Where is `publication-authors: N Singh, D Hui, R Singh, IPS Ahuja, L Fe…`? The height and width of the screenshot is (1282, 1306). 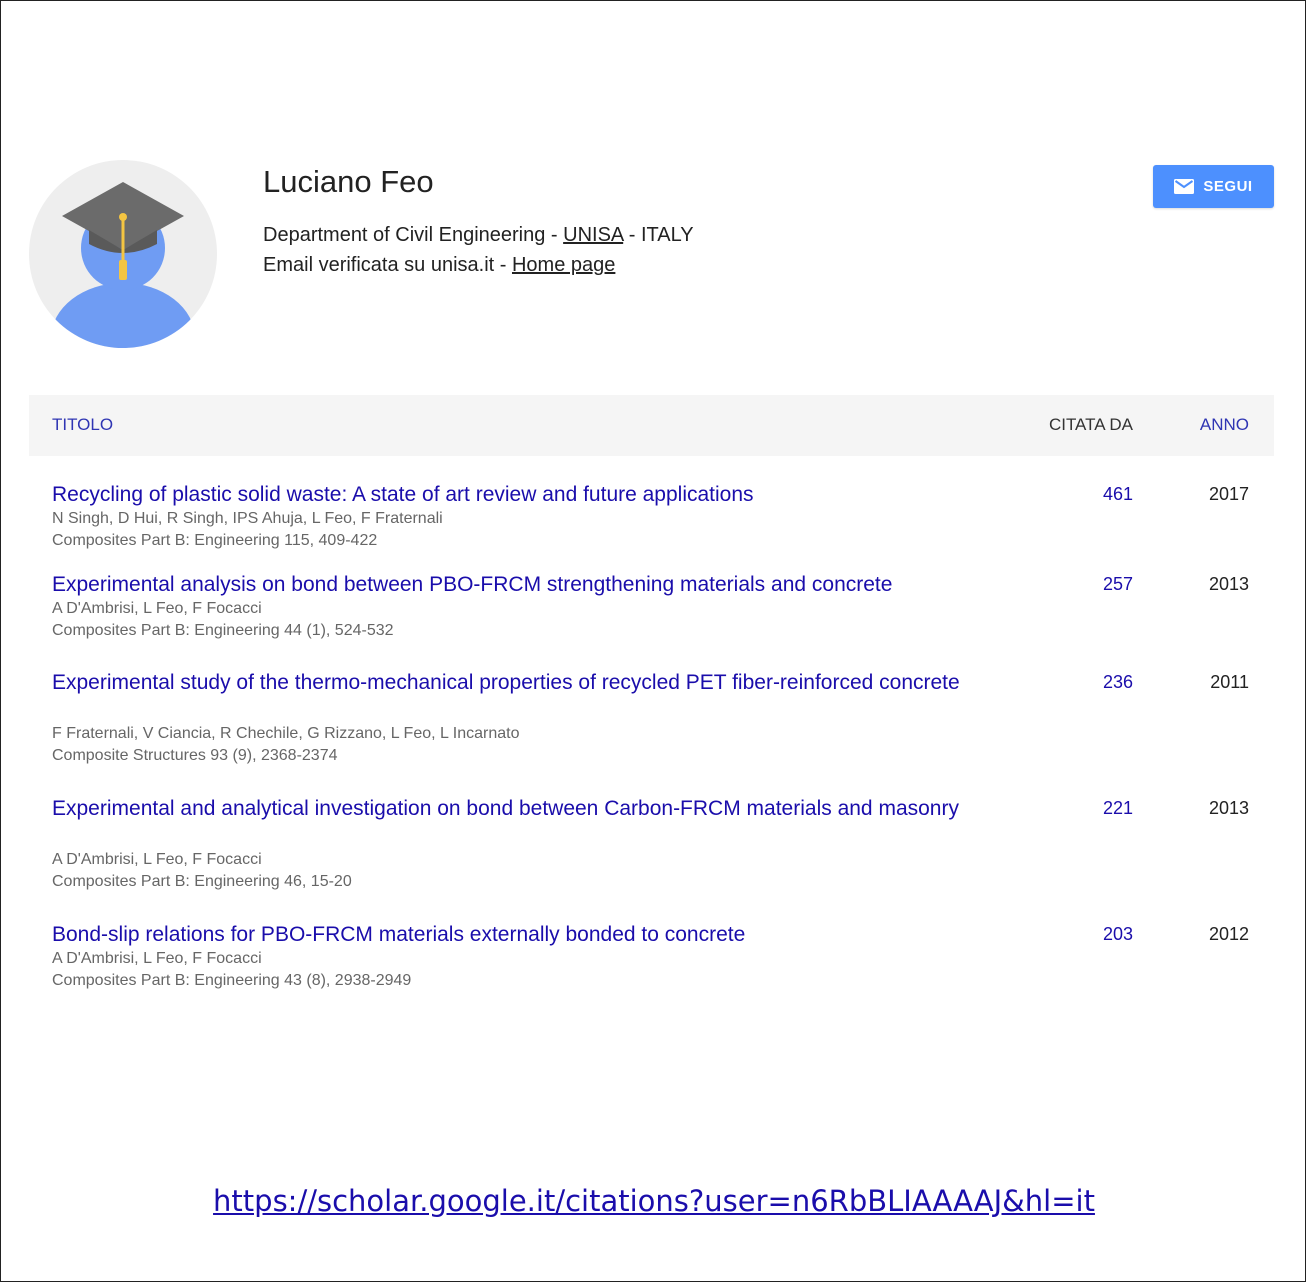
publication-authors: N Singh, D Hui, R Singh, IPS Ahuja, L Fe… is located at coordinates (247, 518).